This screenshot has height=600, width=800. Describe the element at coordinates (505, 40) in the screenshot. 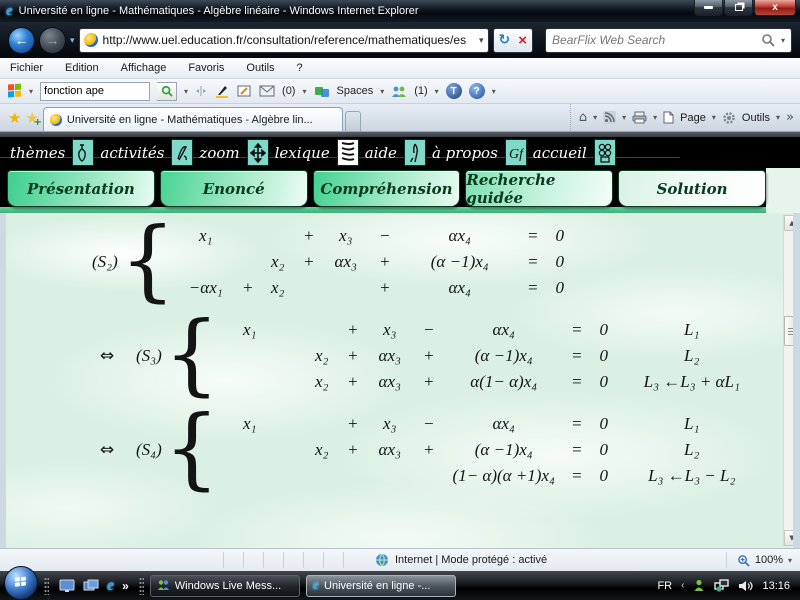

I see `refresh-icon: ↻` at that location.